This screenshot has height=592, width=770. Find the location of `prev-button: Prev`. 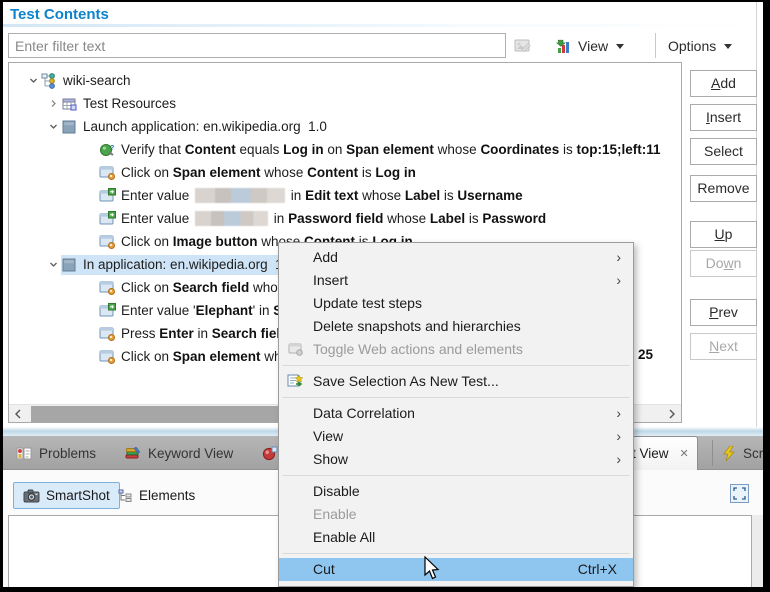

prev-button: Prev is located at coordinates (723, 312).